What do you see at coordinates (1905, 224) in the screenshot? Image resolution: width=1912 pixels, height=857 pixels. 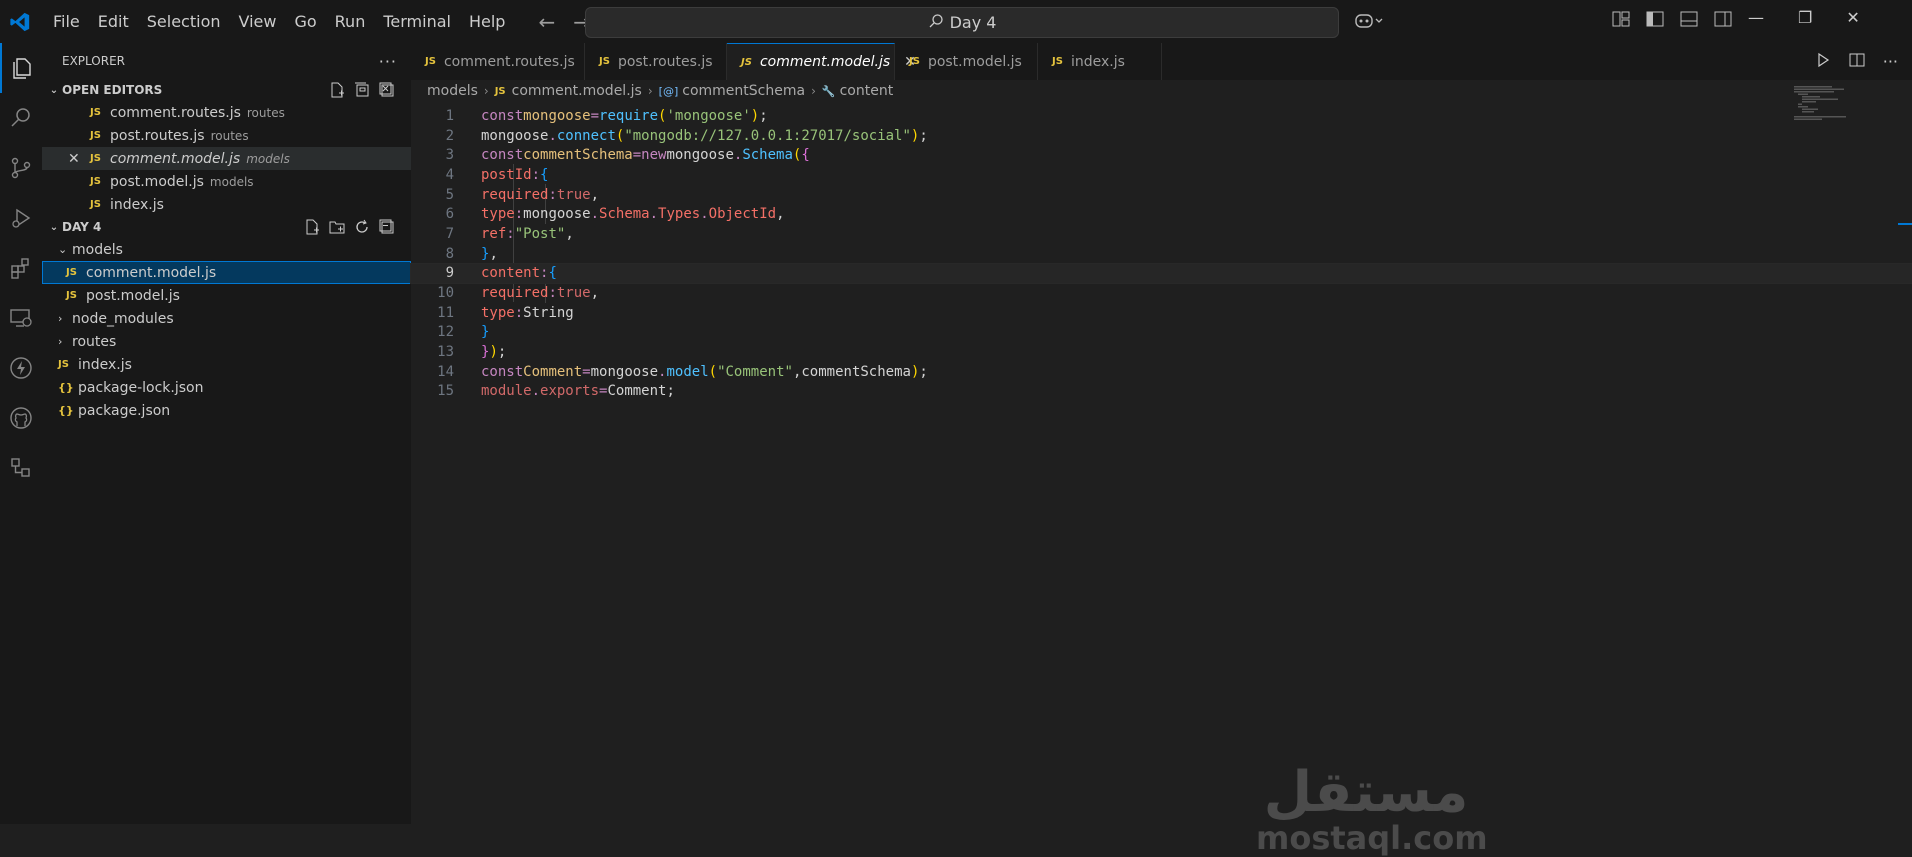 I see `scrollbar-cursor-marker` at bounding box center [1905, 224].